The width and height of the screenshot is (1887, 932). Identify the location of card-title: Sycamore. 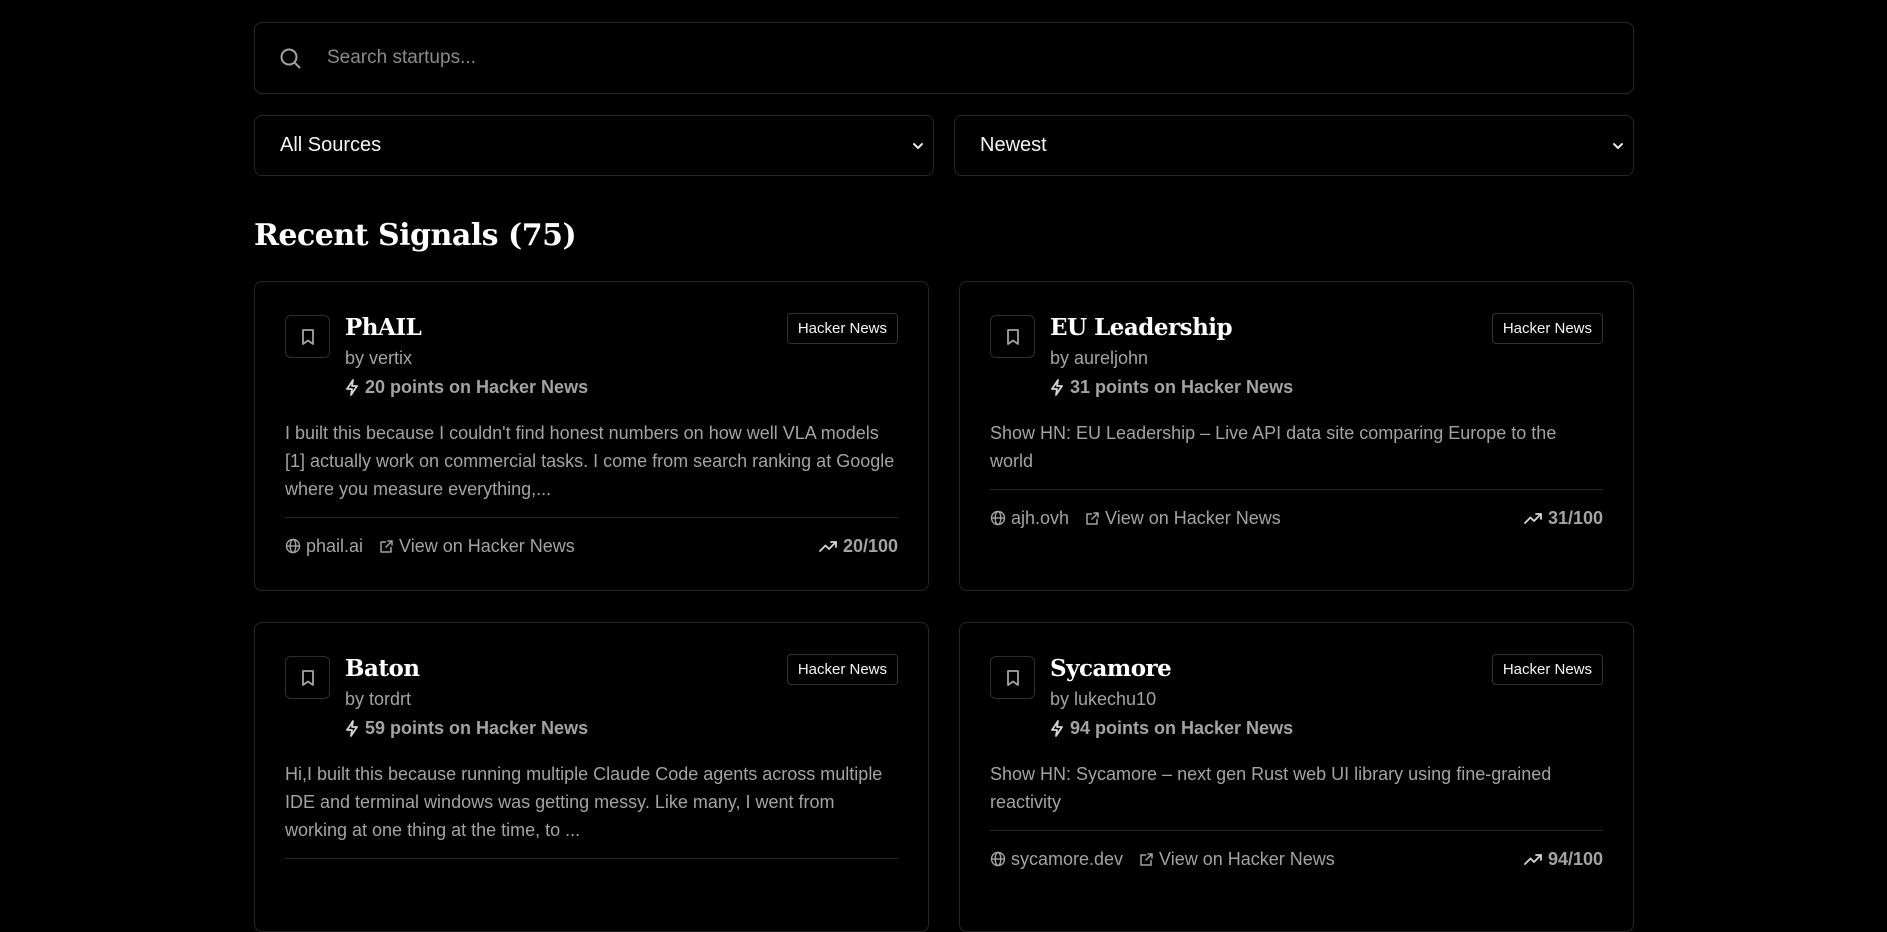
(1271, 669).